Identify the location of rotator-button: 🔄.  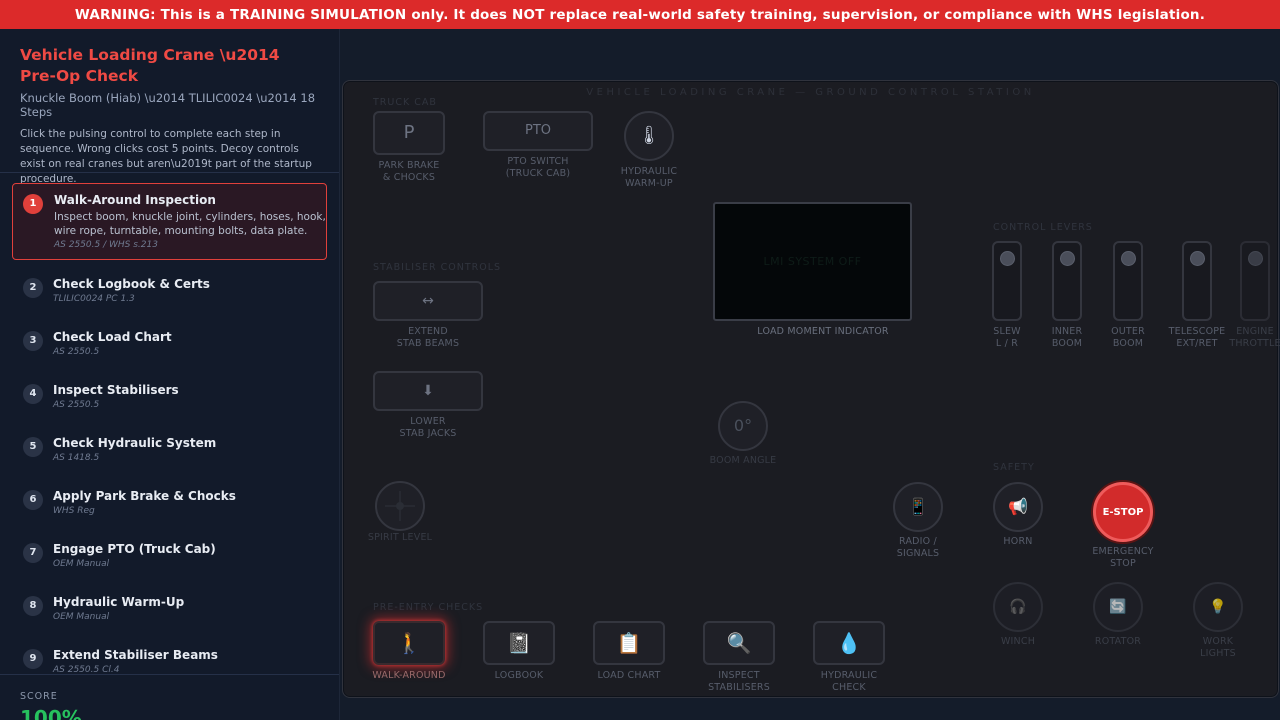
(1118, 607).